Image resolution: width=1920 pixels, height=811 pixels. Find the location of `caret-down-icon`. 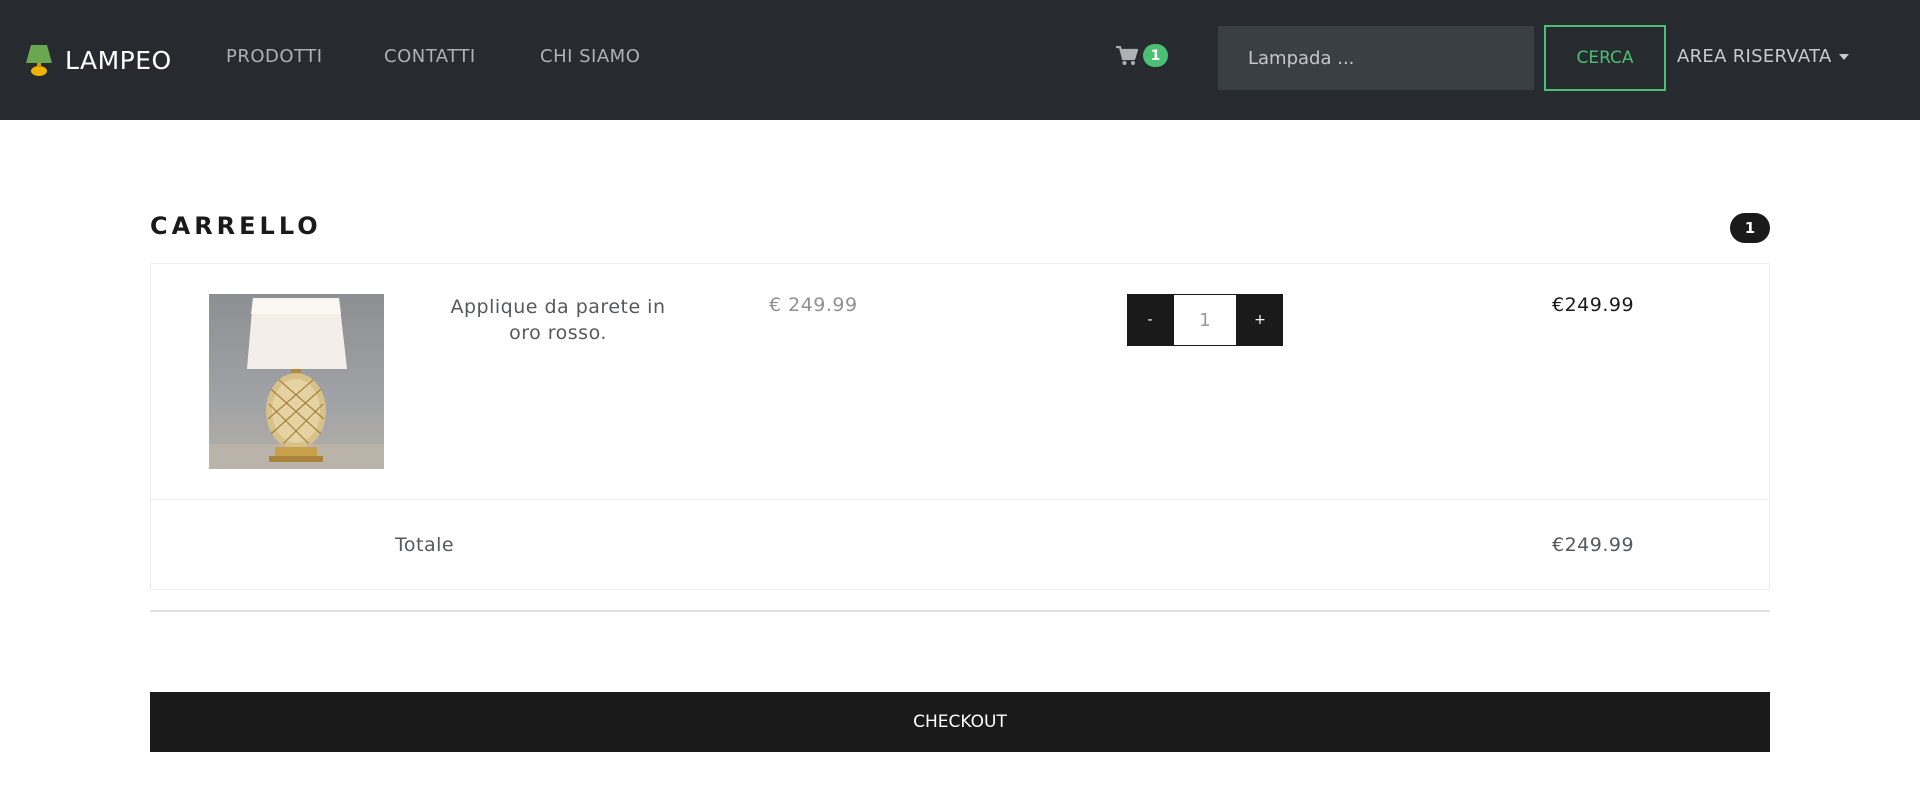

caret-down-icon is located at coordinates (1843, 56).